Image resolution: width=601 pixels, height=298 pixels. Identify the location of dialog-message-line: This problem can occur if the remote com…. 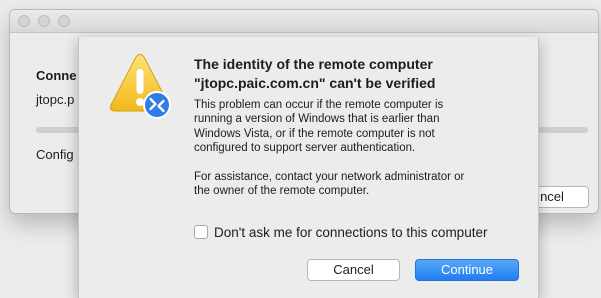
(319, 105).